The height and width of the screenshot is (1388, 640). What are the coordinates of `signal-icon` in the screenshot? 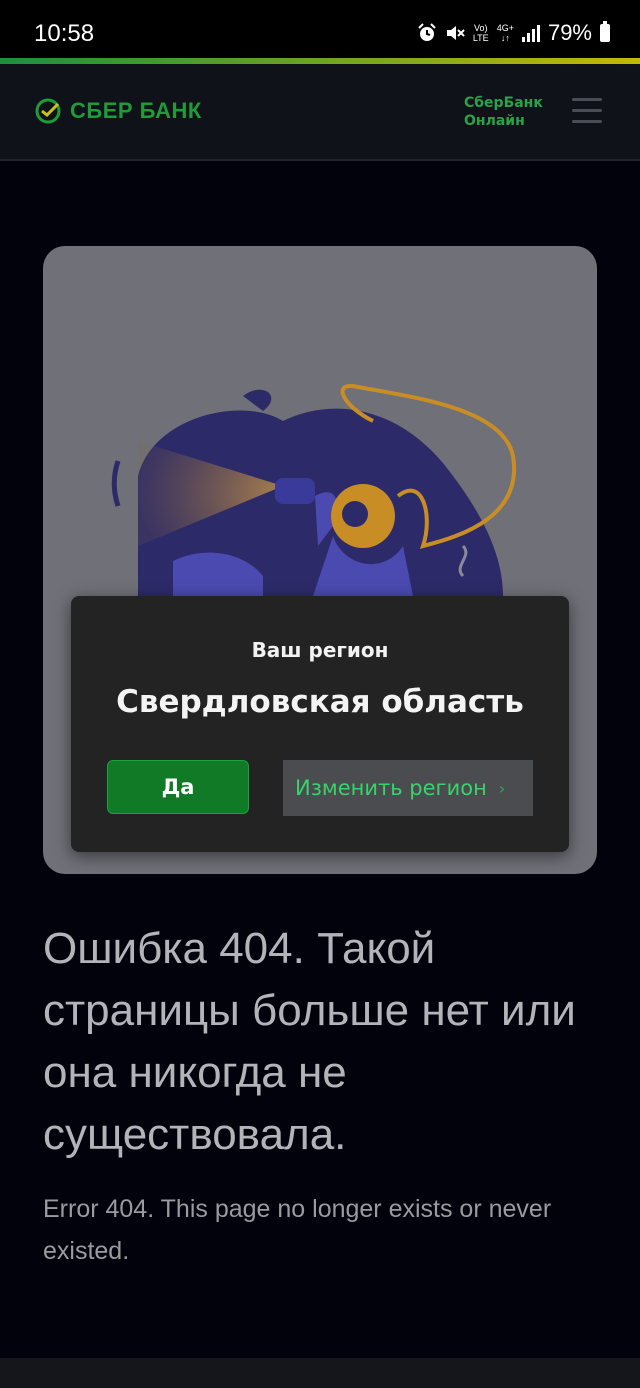 It's located at (530, 33).